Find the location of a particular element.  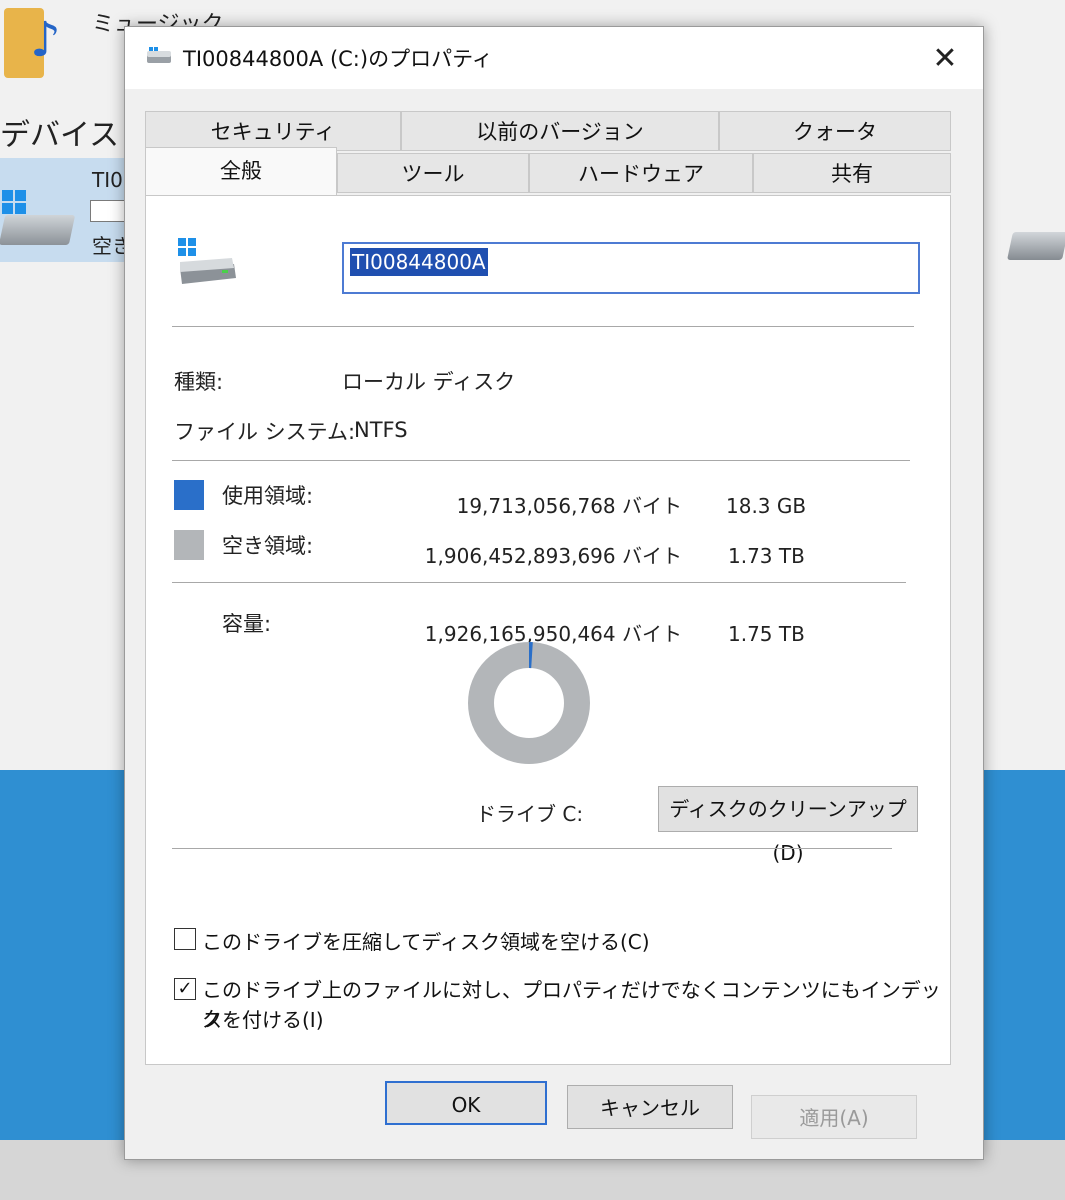

used-space-bytes: 19,713,056,768 バイト is located at coordinates (569, 506).